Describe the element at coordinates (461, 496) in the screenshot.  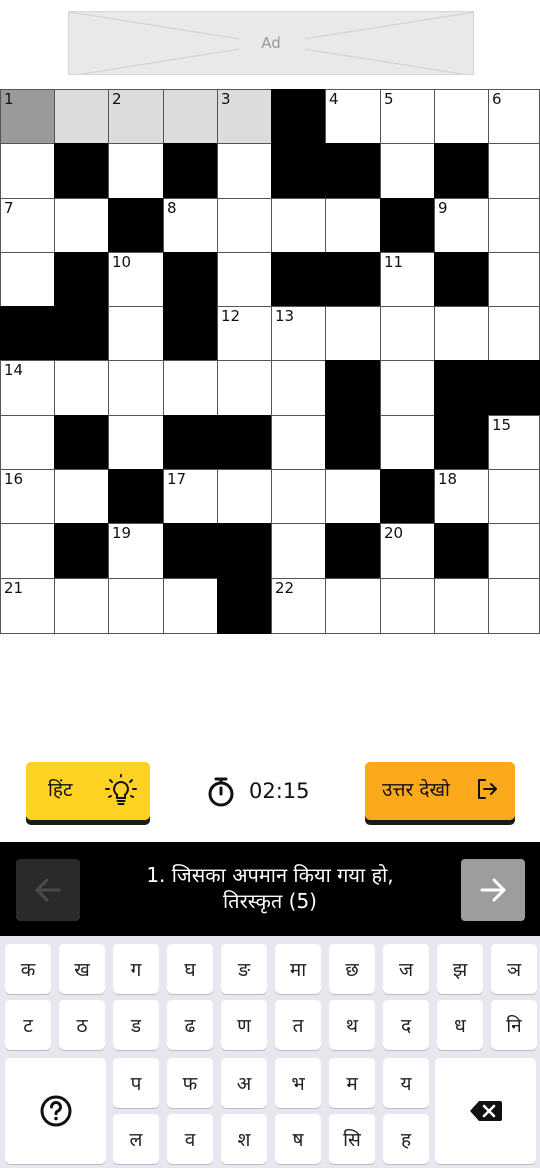
I see `grid-cell: 18` at that location.